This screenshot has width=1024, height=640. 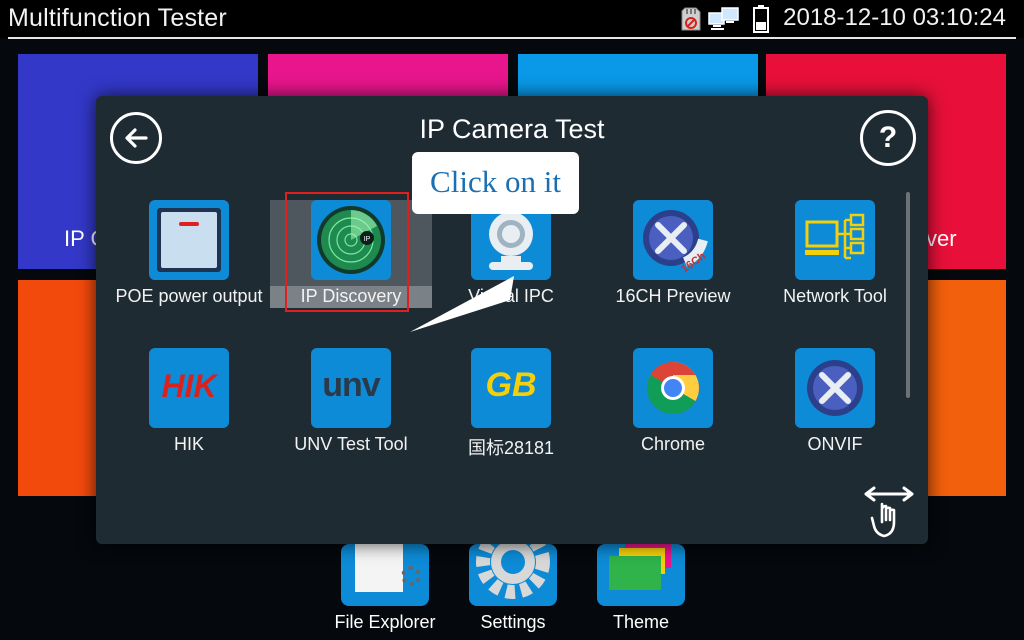 What do you see at coordinates (673, 388) in the screenshot?
I see `chrome-icon` at bounding box center [673, 388].